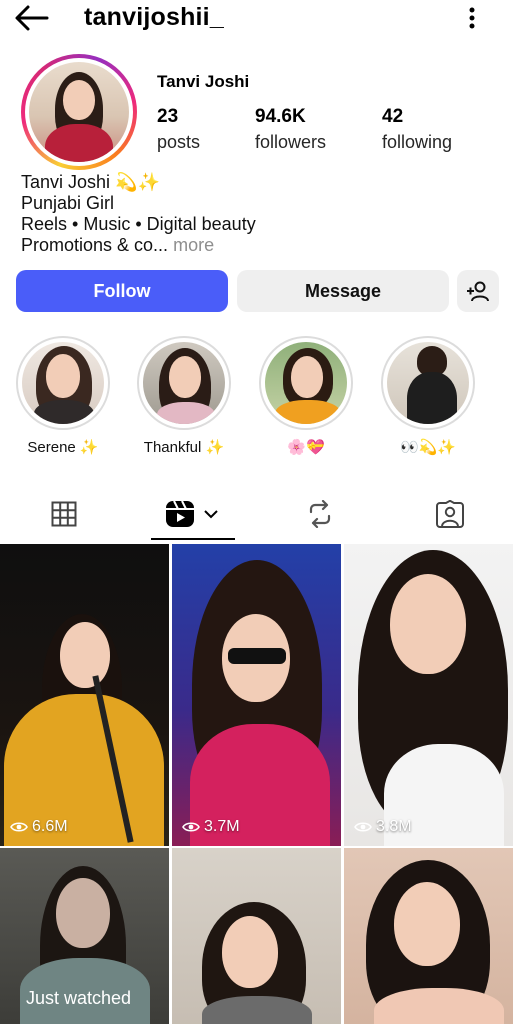 The image size is (514, 1024). Describe the element at coordinates (343, 291) in the screenshot. I see `message-button: Message` at that location.